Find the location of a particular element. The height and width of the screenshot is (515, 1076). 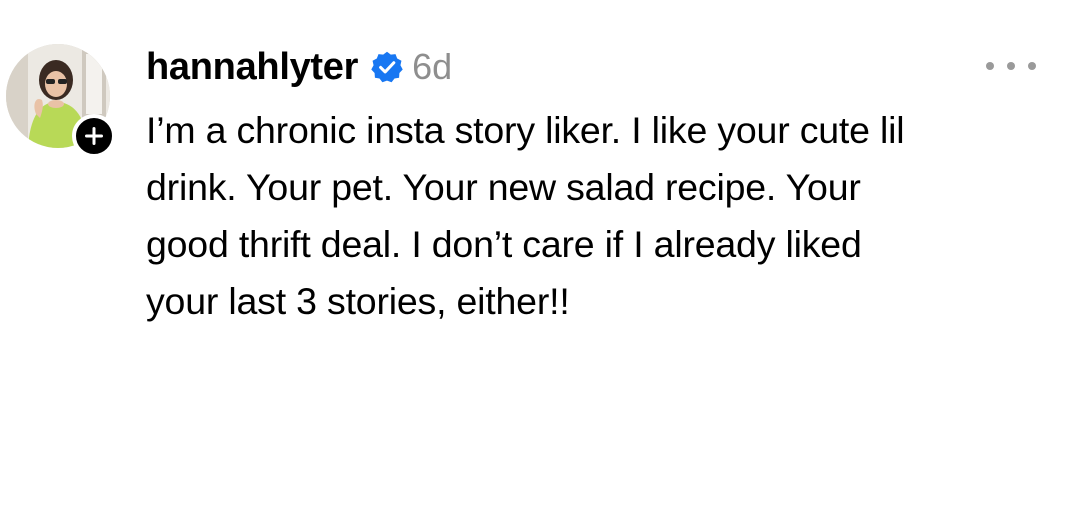

post-text-line: your last 3 stories, either!! is located at coordinates (358, 301).